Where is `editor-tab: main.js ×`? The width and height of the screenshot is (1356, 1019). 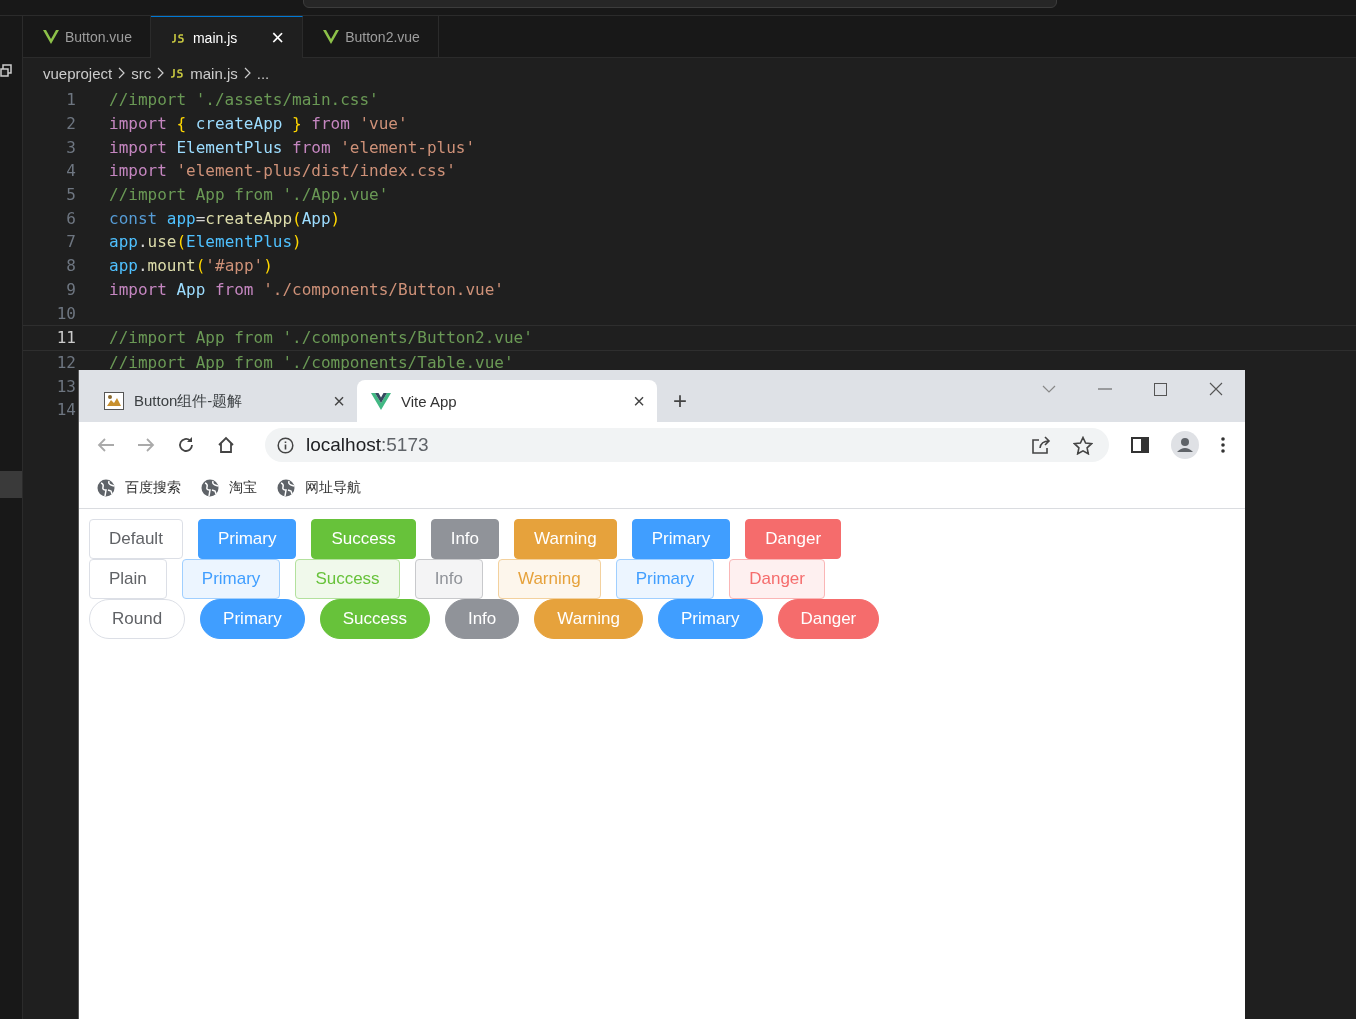 editor-tab: main.js × is located at coordinates (227, 37).